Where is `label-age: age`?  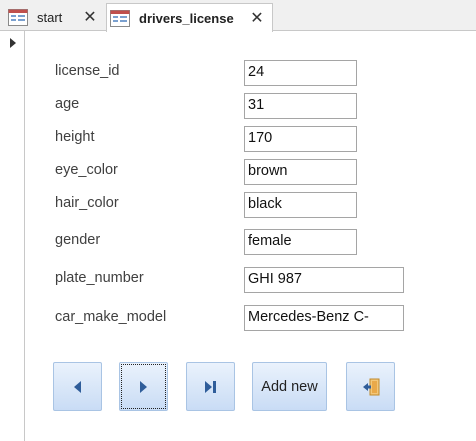
label-age: age is located at coordinates (67, 104).